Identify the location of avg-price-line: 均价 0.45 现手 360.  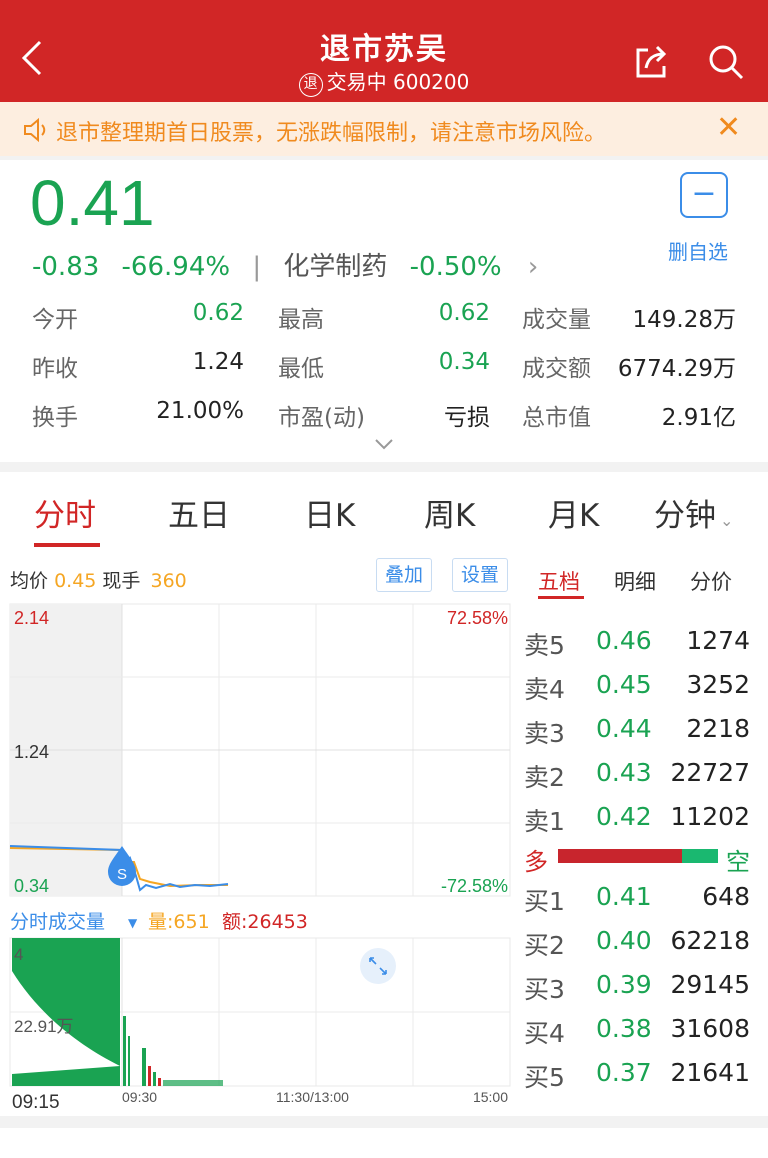
(98, 581).